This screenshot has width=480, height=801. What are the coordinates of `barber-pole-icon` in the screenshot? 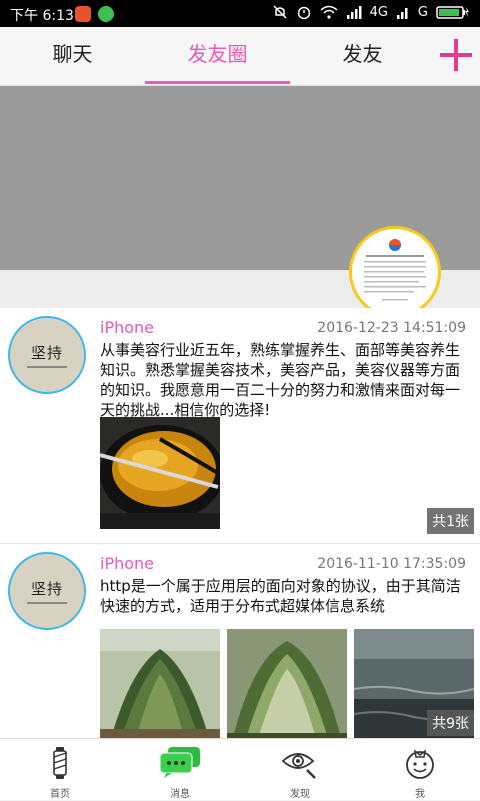 It's located at (60, 763).